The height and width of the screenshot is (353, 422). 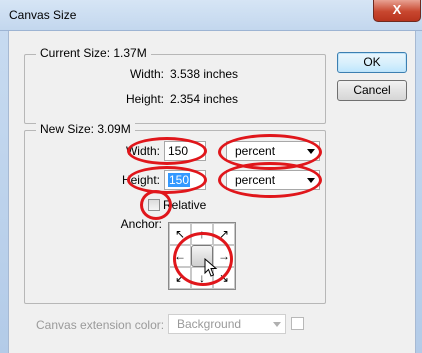 I want to click on current-height-value: 2.354 inches, so click(x=204, y=99).